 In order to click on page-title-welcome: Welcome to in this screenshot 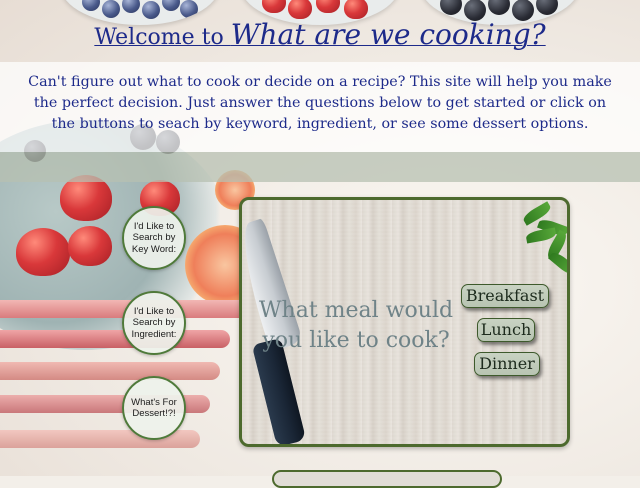, I will do `click(162, 37)`.